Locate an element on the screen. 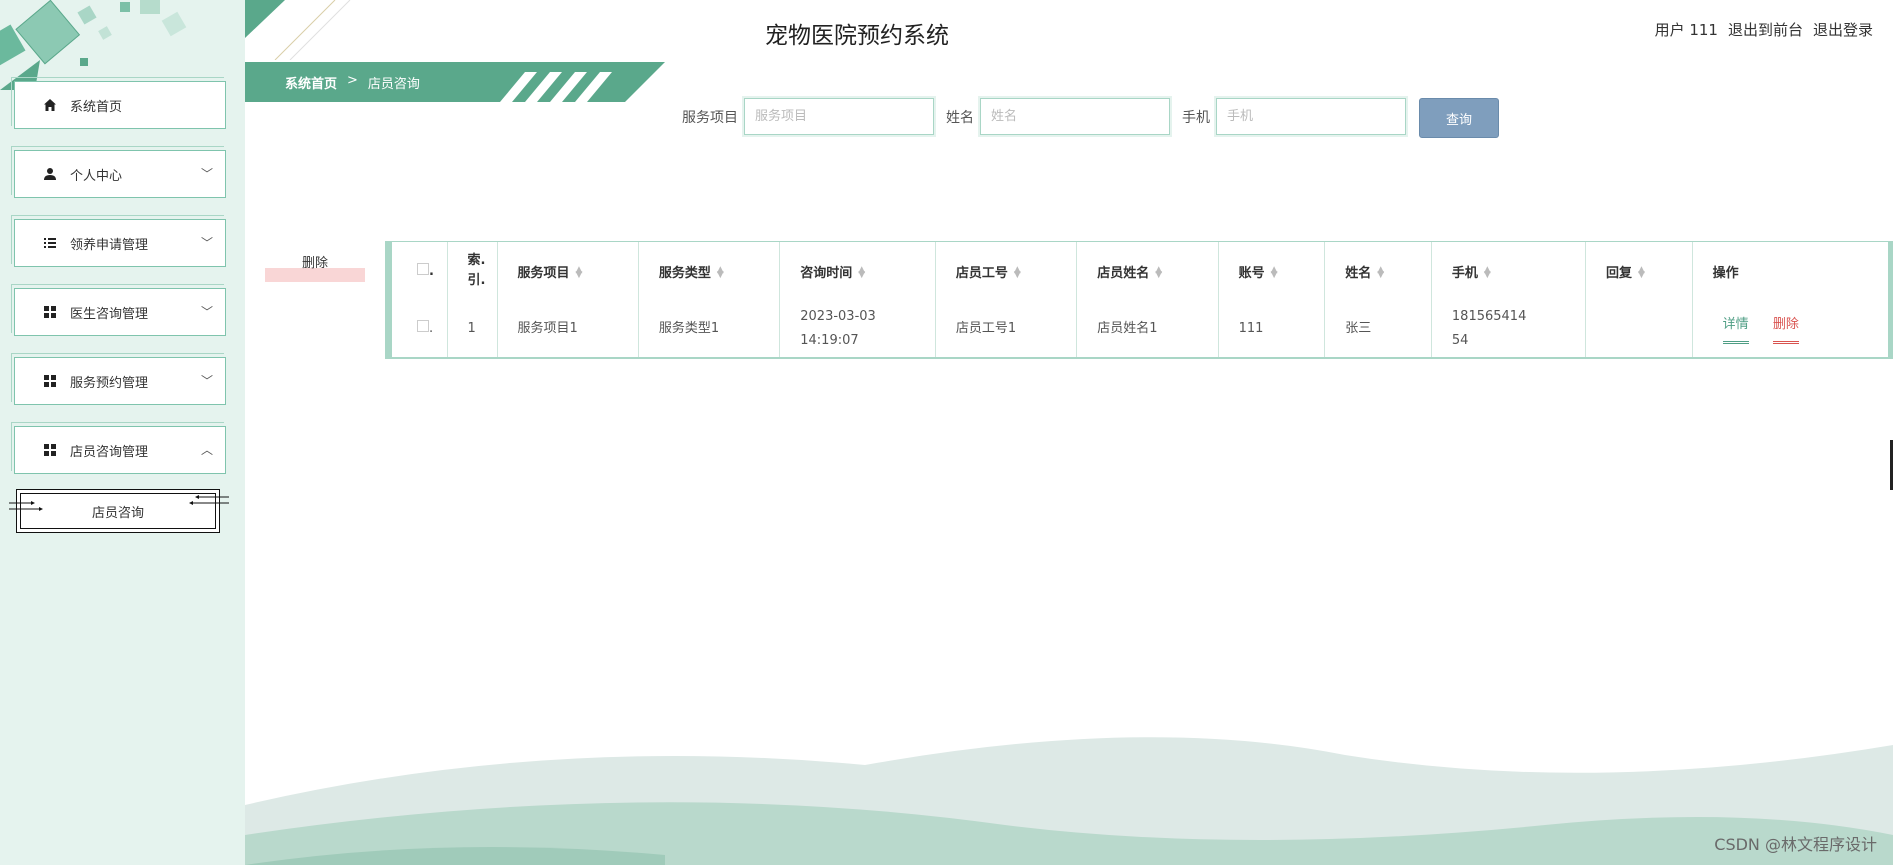 Image resolution: width=1893 pixels, height=865 pixels. sidebar-item-label: 服务预约管理 is located at coordinates (109, 383).